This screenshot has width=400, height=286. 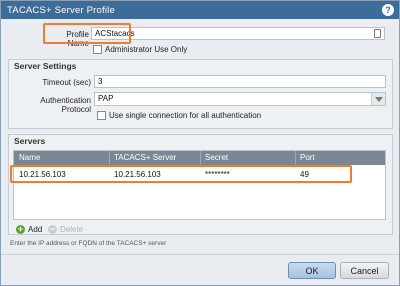 What do you see at coordinates (238, 33) in the screenshot?
I see `profile-name-input: ACStacacs` at bounding box center [238, 33].